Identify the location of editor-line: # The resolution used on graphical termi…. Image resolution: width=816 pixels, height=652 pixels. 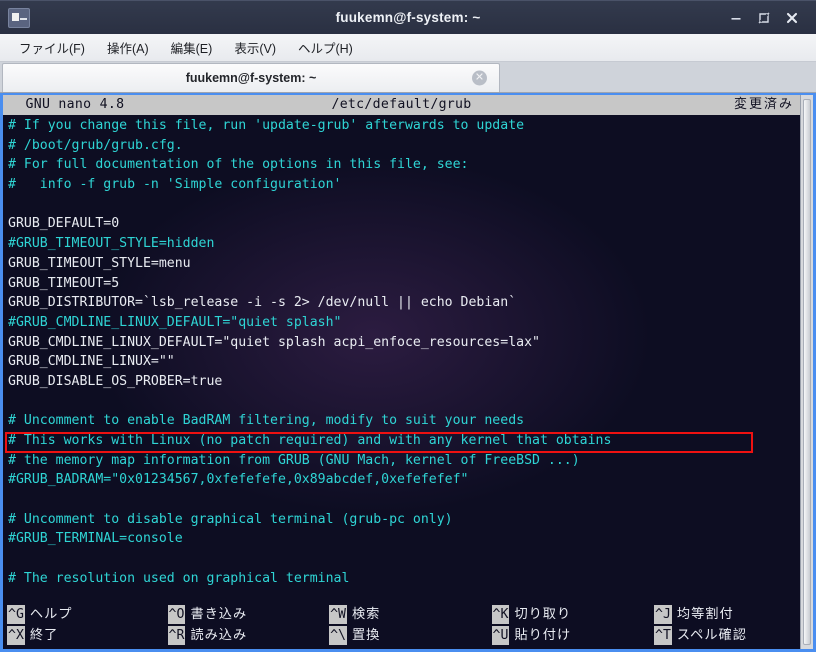
(179, 578).